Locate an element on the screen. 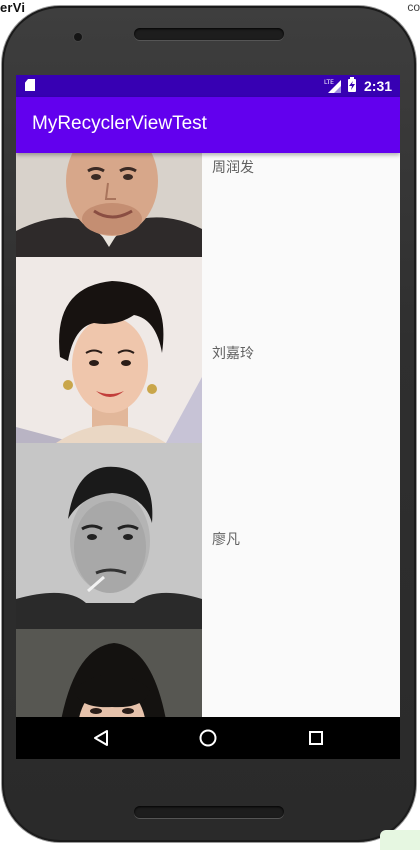 This screenshot has width=420, height=850. home-button is located at coordinates (208, 738).